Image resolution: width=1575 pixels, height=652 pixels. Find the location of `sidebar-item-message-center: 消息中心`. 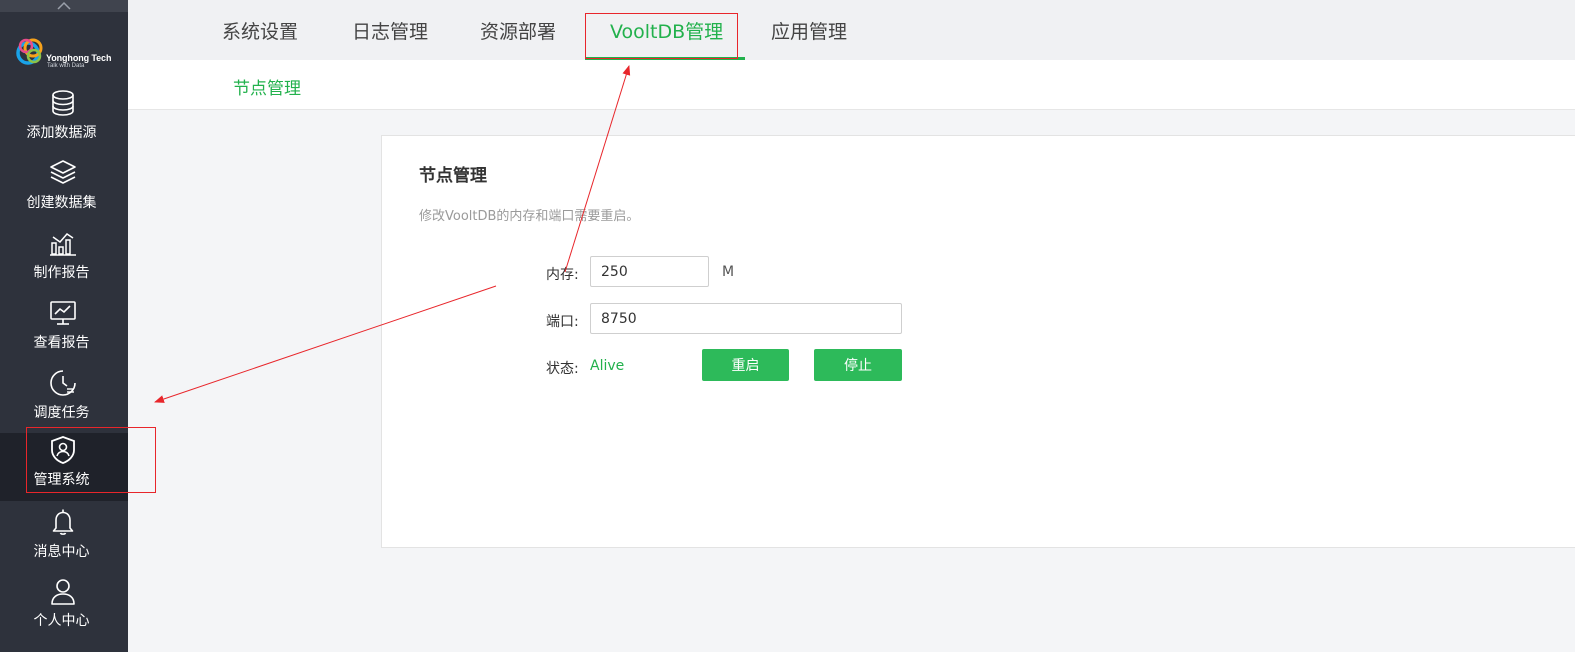

sidebar-item-message-center: 消息中心 is located at coordinates (64, 539).